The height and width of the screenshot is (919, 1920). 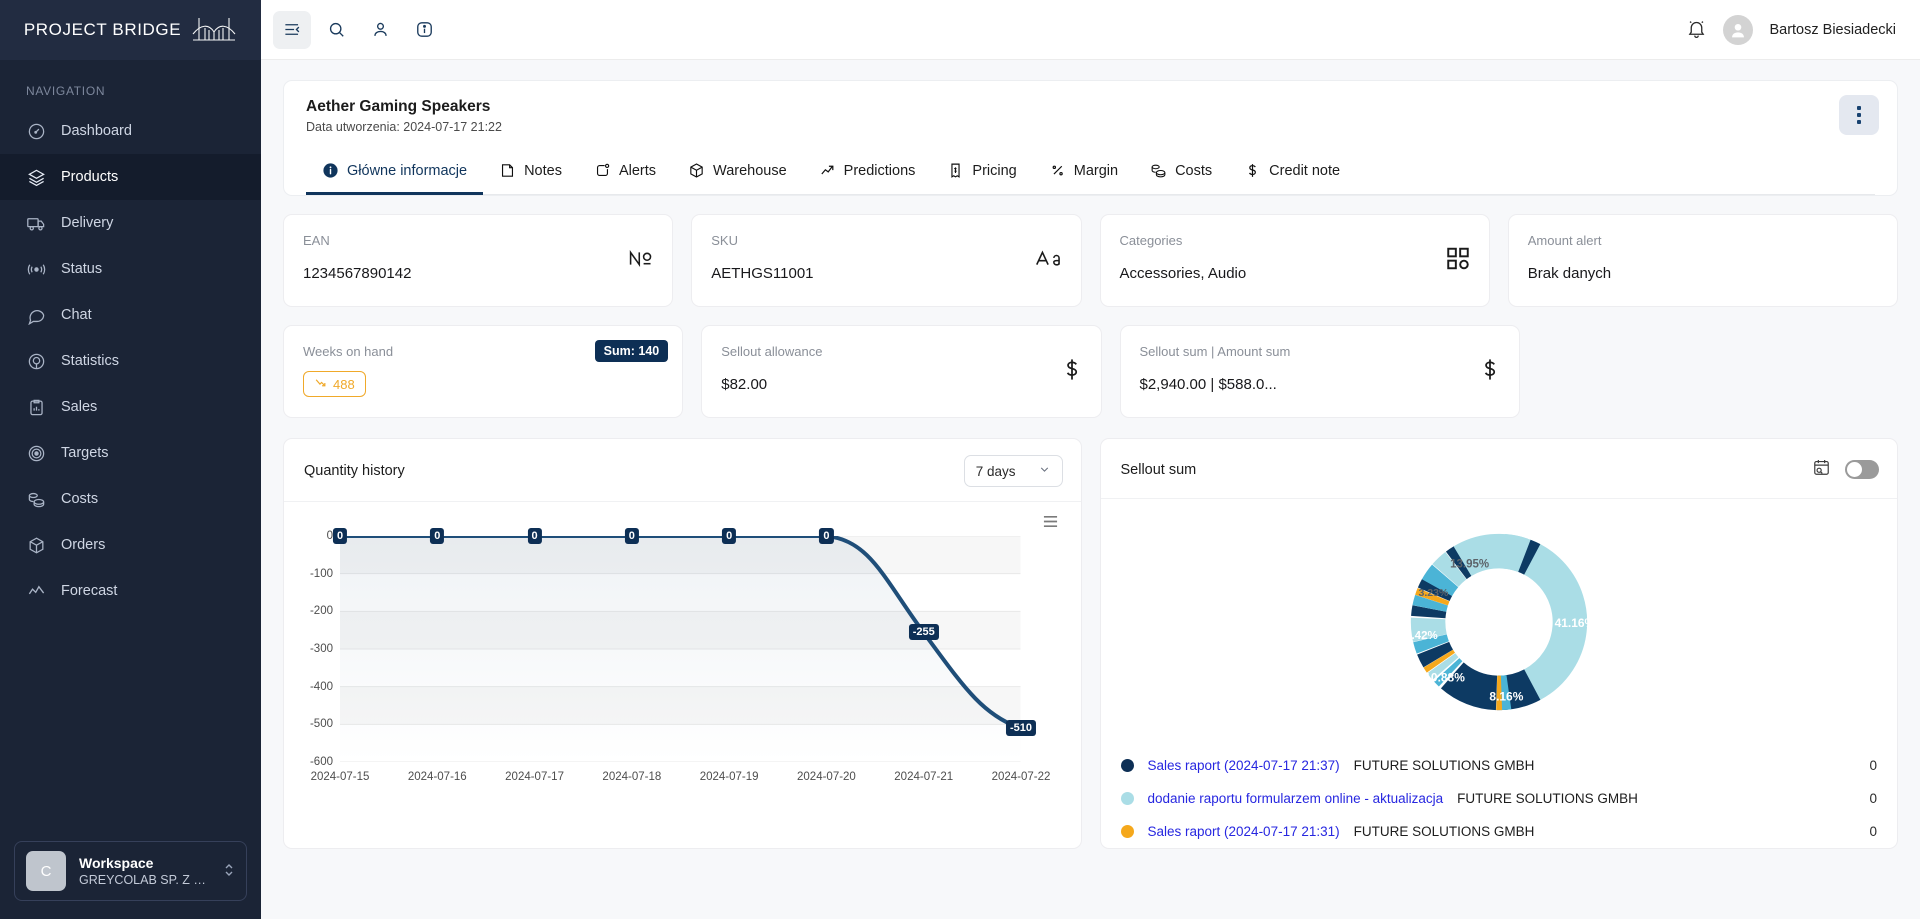 I want to click on sidebar-item-sales: Sales, so click(x=130, y=407).